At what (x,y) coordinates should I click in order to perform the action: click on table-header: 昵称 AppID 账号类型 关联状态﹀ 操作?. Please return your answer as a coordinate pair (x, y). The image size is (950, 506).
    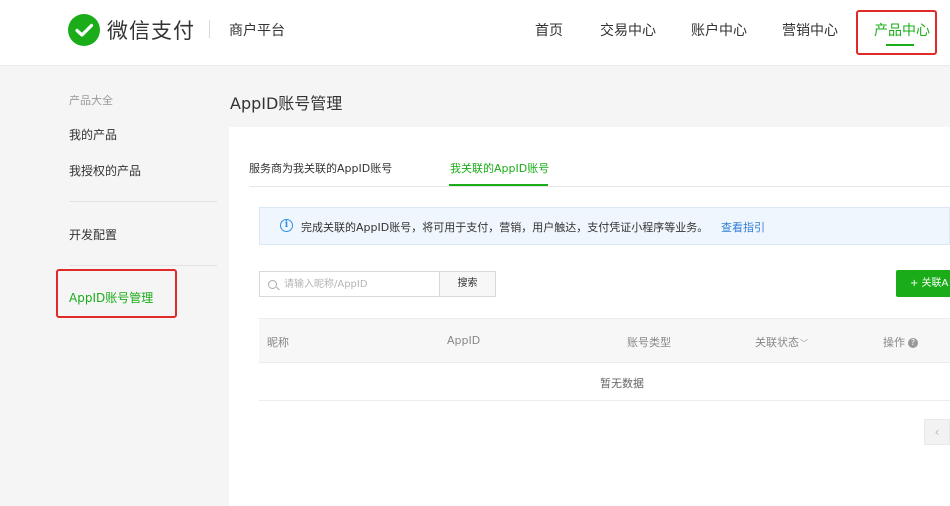
    Looking at the image, I should click on (604, 340).